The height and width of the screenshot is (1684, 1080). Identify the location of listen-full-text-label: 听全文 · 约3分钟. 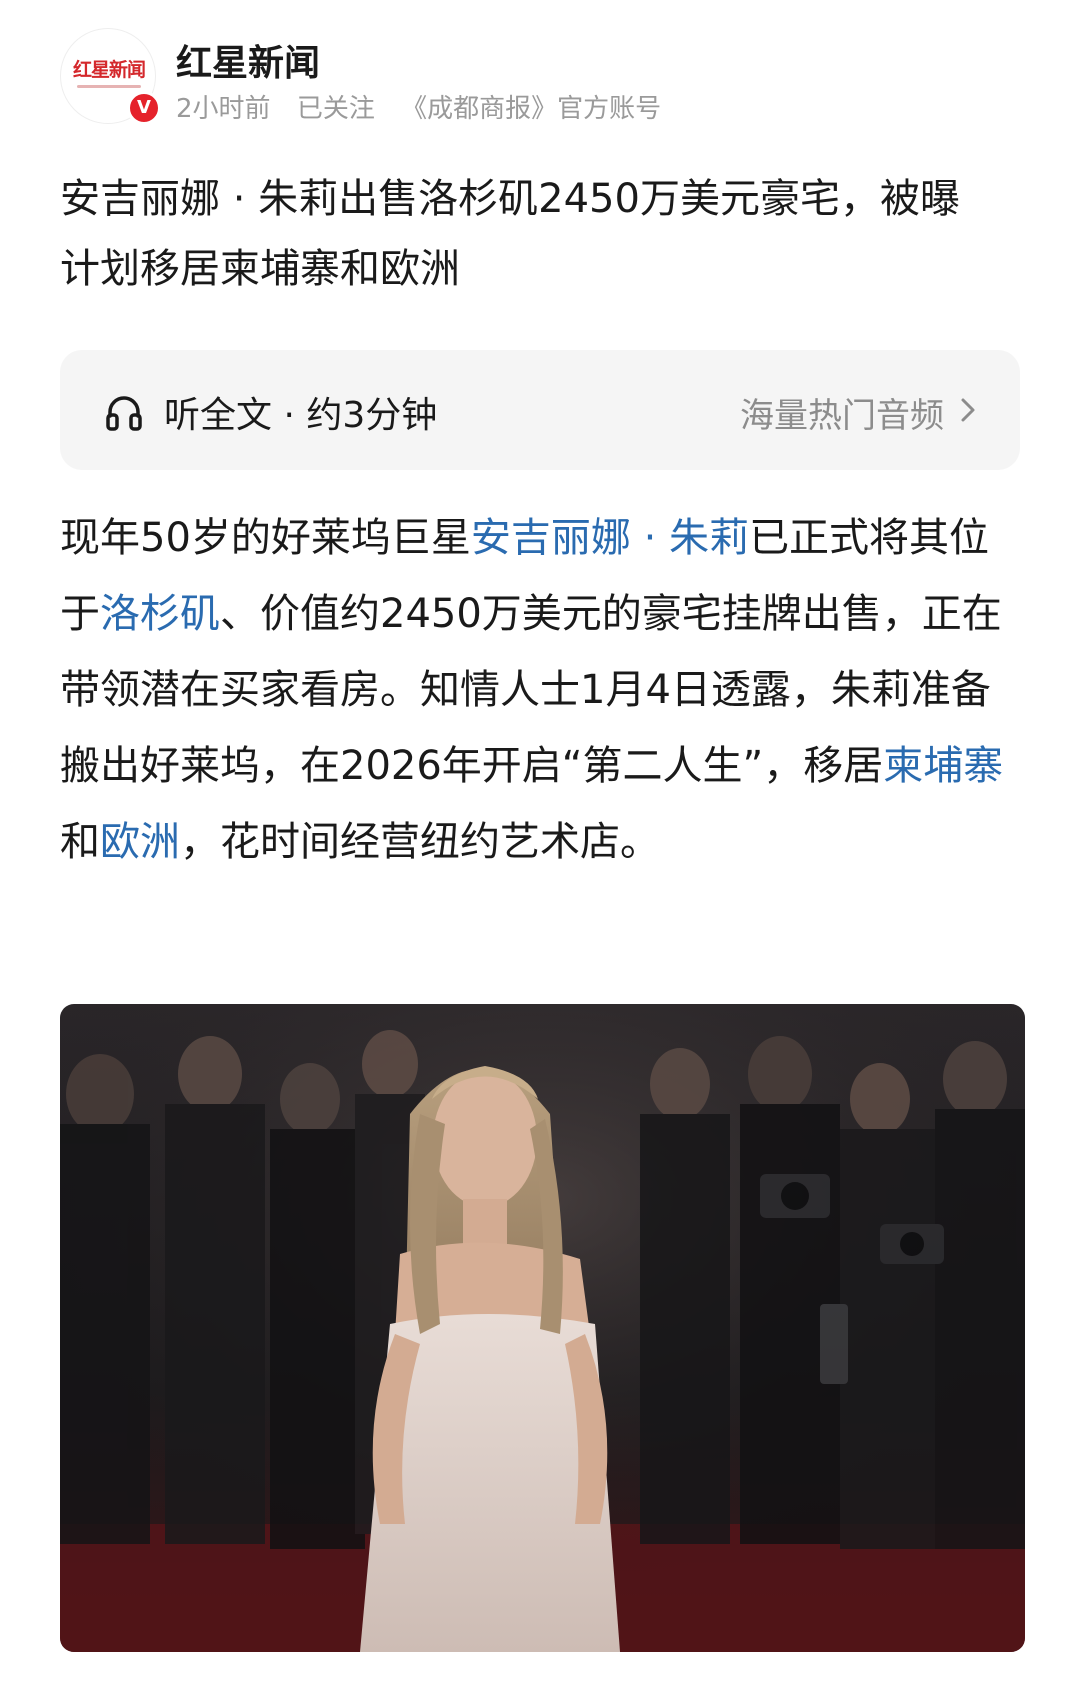
(301, 415).